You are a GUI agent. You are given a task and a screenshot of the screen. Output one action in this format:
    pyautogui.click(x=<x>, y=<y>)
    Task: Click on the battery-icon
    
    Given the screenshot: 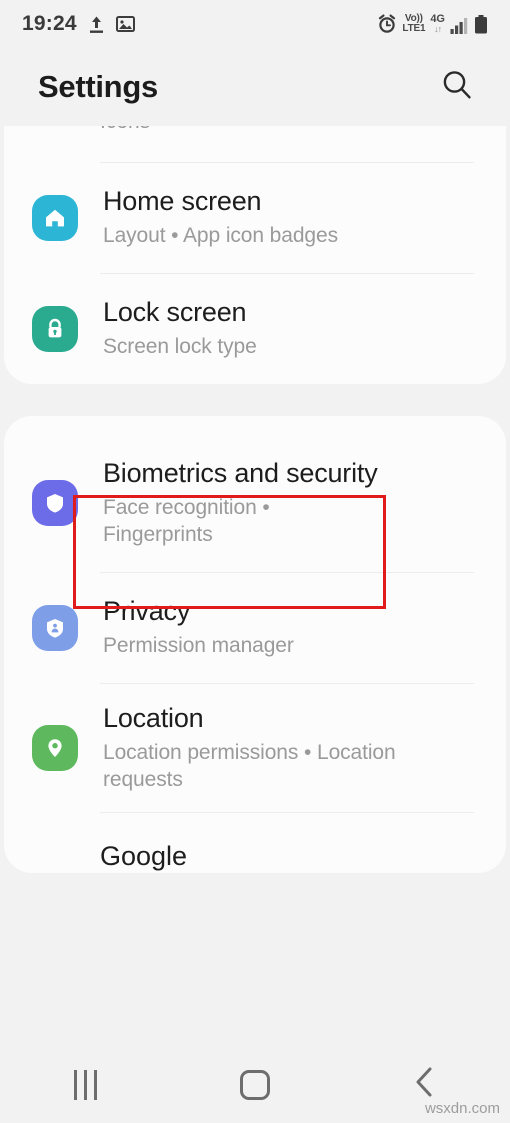 What is the action you would take?
    pyautogui.click(x=481, y=24)
    